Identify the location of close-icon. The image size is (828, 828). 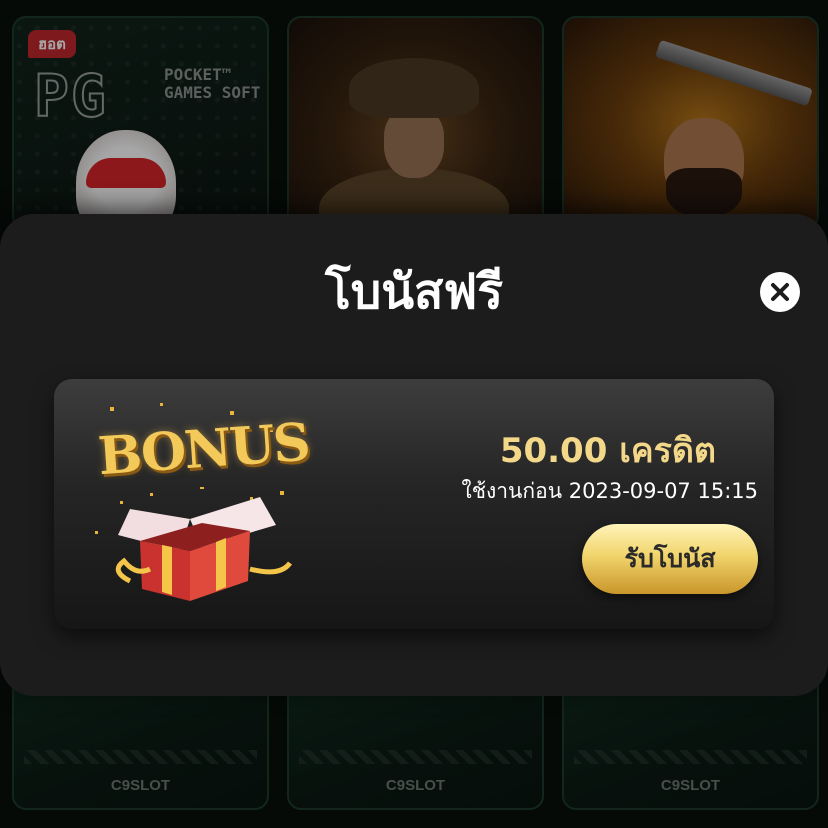
(780, 292).